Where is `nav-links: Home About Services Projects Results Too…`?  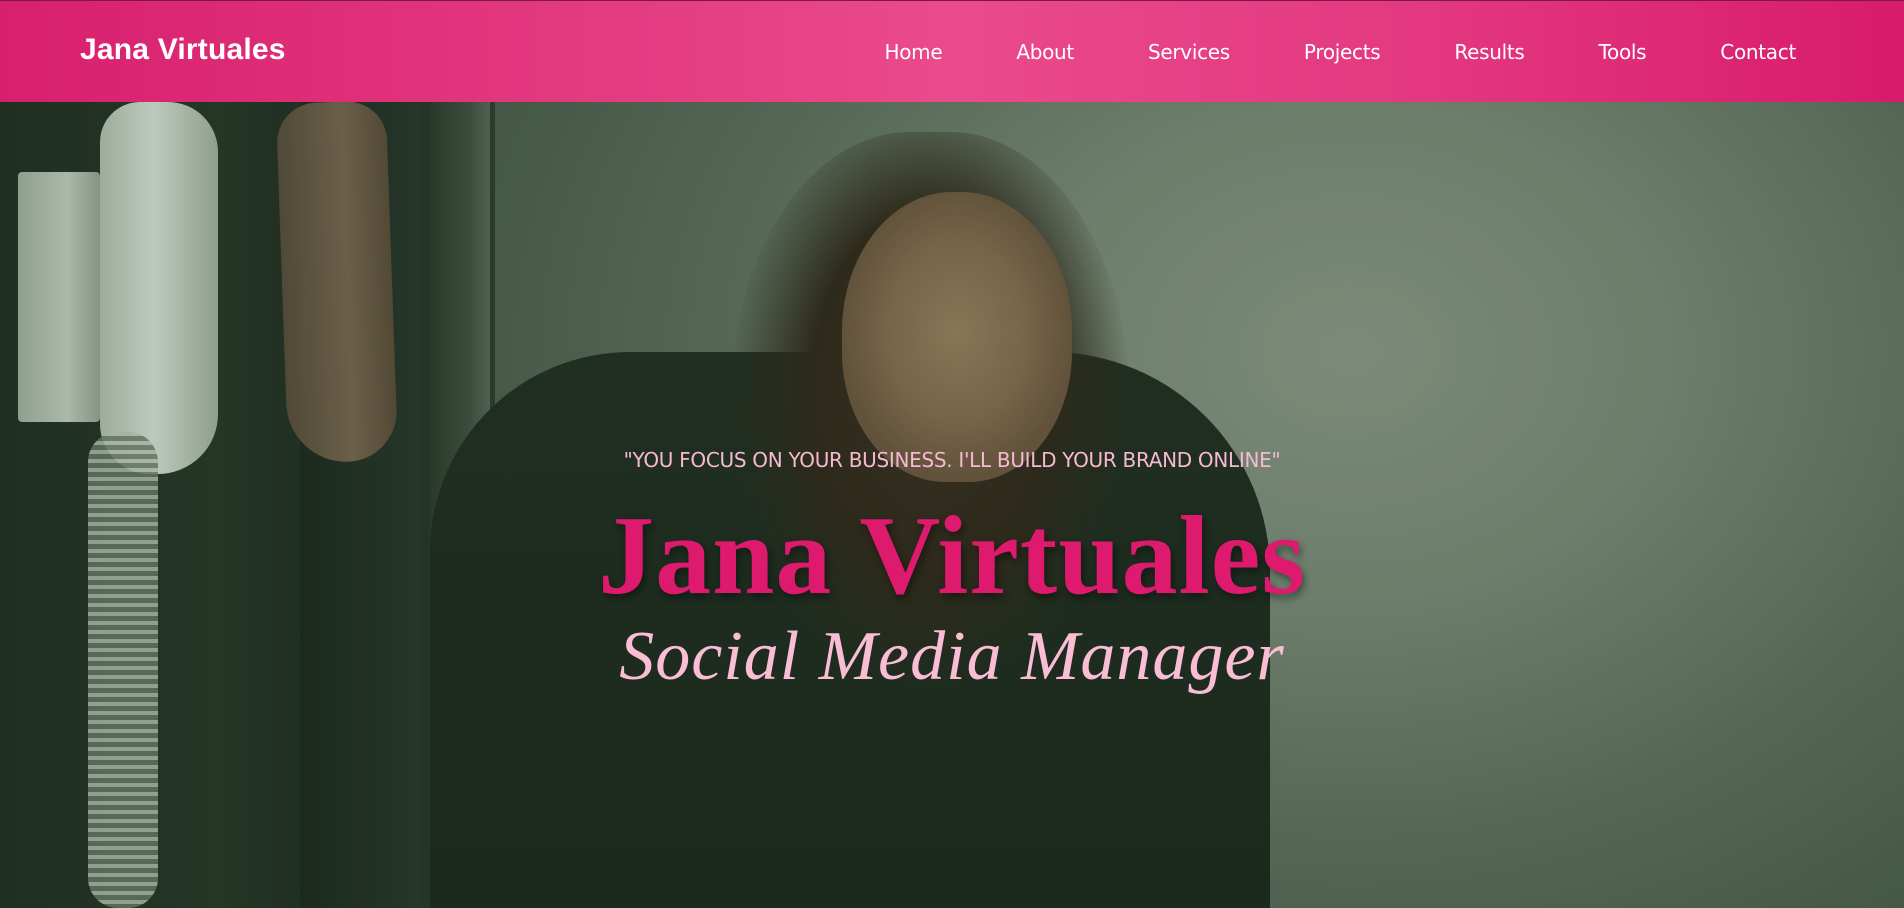
nav-links: Home About Services Projects Results Too… is located at coordinates (1340, 52).